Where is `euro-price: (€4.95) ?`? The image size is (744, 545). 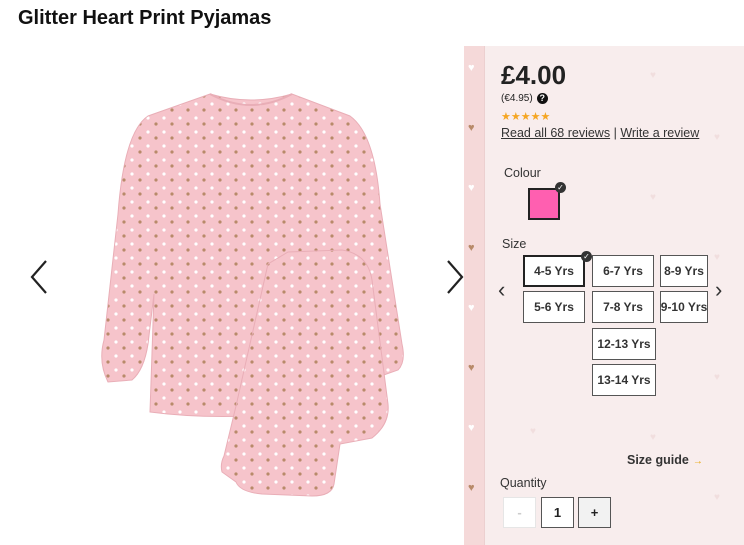 euro-price: (€4.95) ? is located at coordinates (524, 98).